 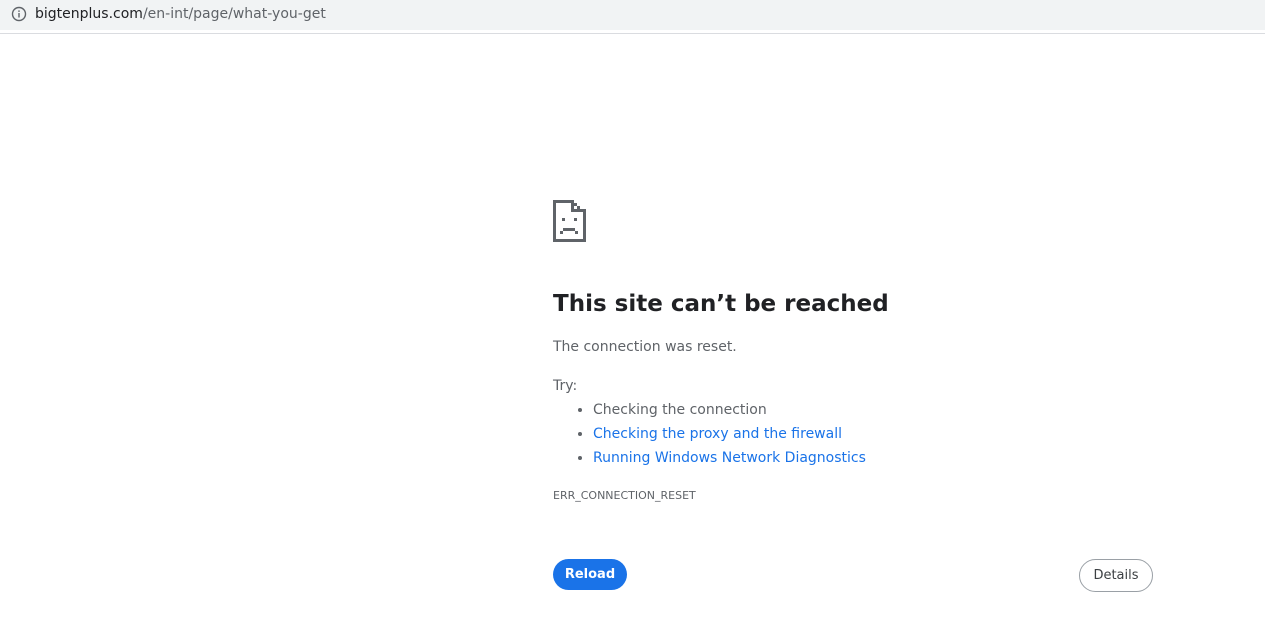 I want to click on list-item: Running Windows Network Diagnostics, so click(x=729, y=458).